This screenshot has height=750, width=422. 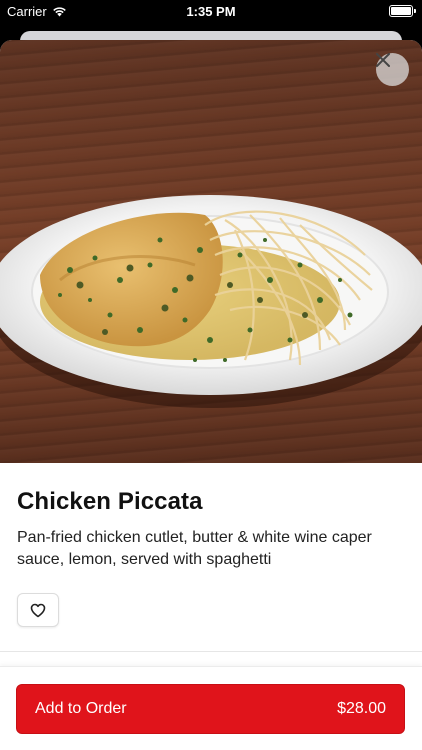 I want to click on favorite-button, so click(x=38, y=610).